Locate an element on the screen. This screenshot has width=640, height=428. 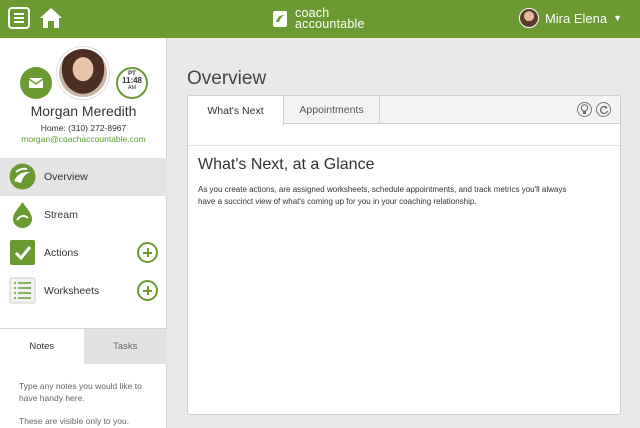
sidebar-item-overview: Overview is located at coordinates (83, 177).